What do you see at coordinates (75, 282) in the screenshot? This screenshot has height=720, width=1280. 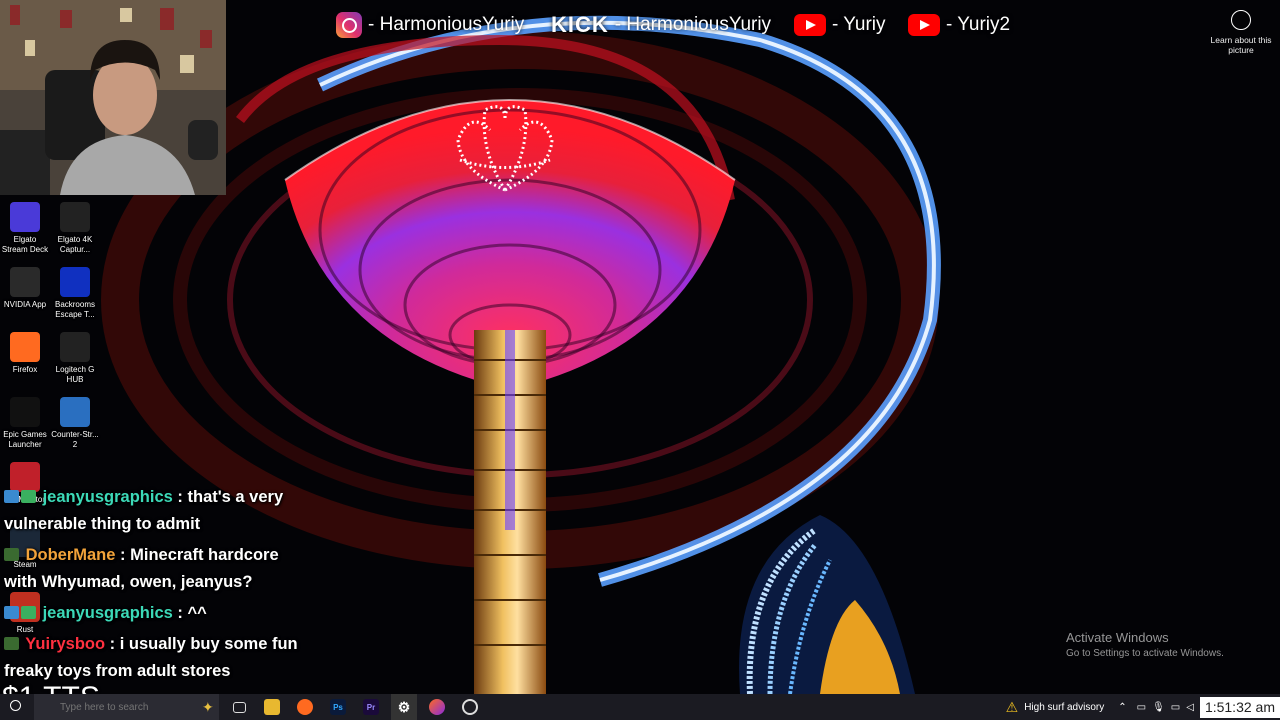 I see `backrooms-icon` at bounding box center [75, 282].